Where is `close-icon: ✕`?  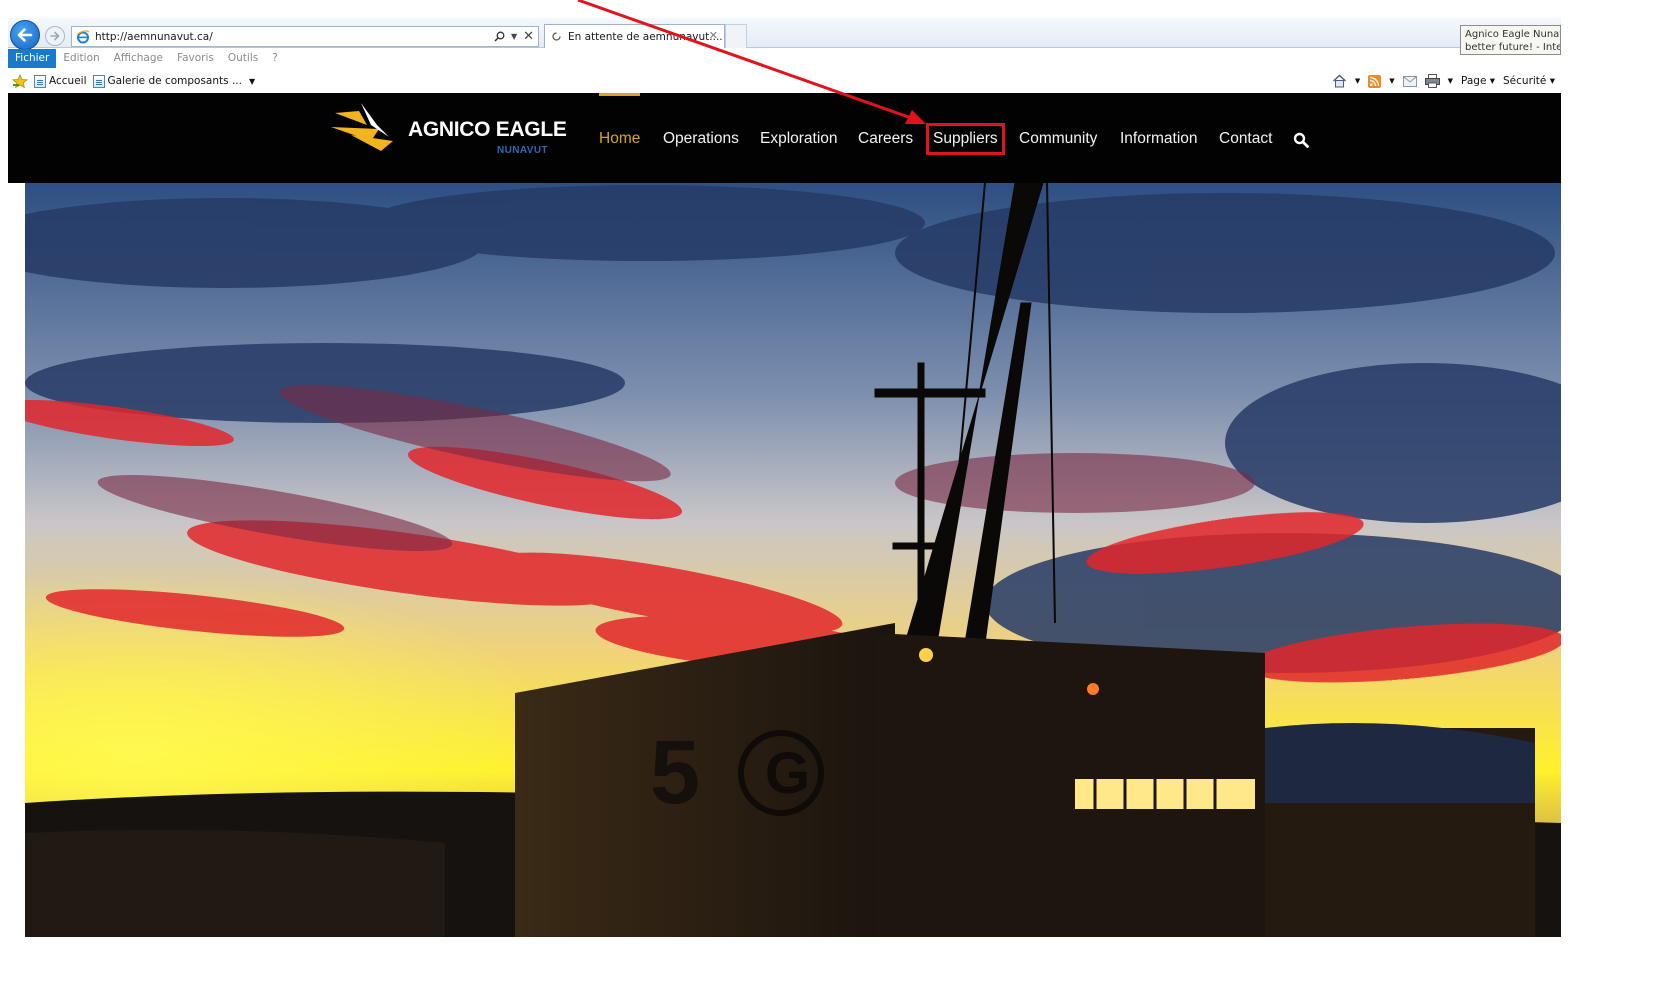
close-icon: ✕ is located at coordinates (528, 36).